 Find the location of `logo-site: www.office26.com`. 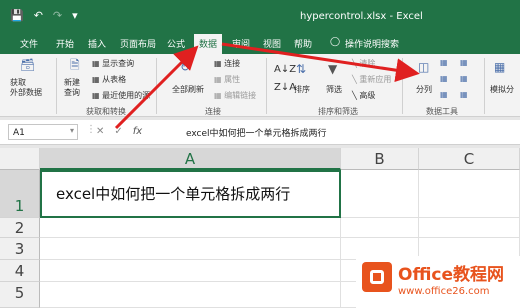

logo-site: www.office26.com is located at coordinates (444, 291).